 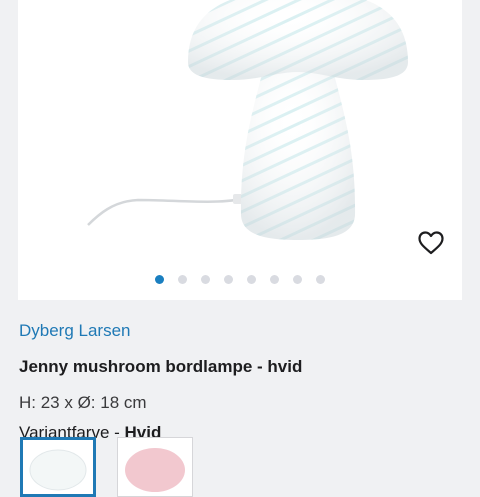 What do you see at coordinates (75, 331) in the screenshot?
I see `brand-link: Dyberg Larsen` at bounding box center [75, 331].